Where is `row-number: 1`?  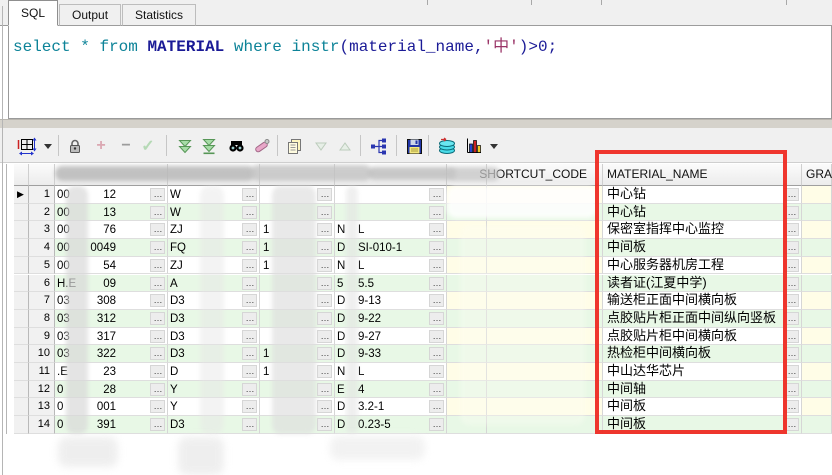 row-number: 1 is located at coordinates (42, 195).